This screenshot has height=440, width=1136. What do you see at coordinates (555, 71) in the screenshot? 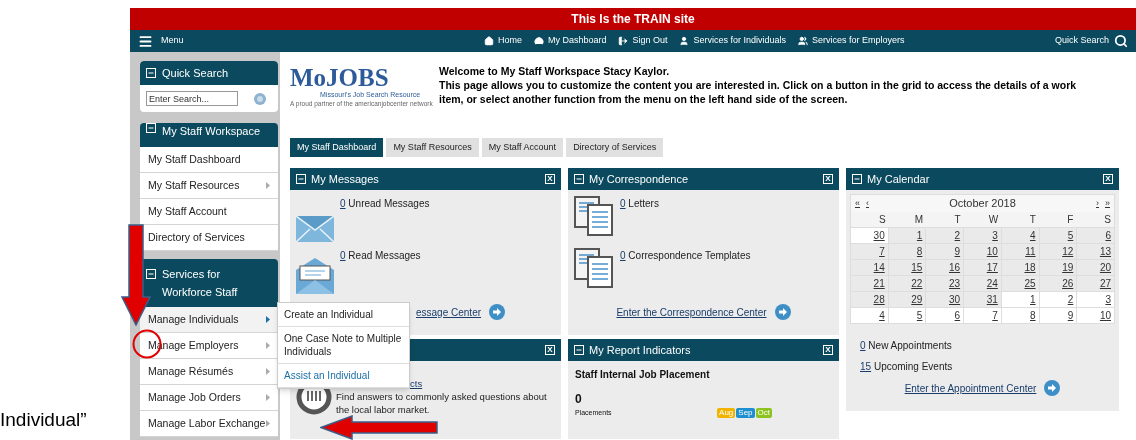
I see `welcome-title: Welcome to My Staff Workspace Stacy Kaylor.` at bounding box center [555, 71].